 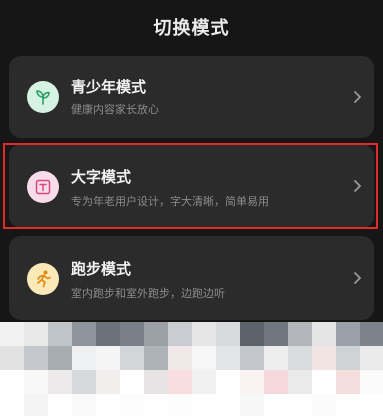 What do you see at coordinates (101, 177) in the screenshot?
I see `mode-name: 大字模式` at bounding box center [101, 177].